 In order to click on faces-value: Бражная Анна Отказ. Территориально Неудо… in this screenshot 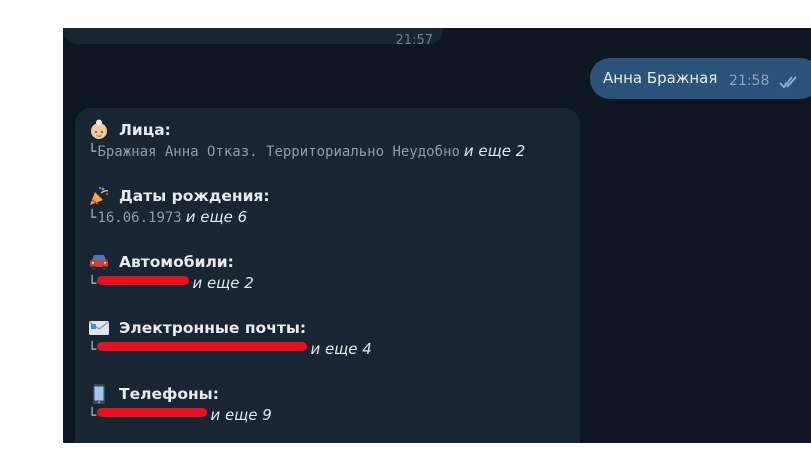, I will do `click(278, 152)`.